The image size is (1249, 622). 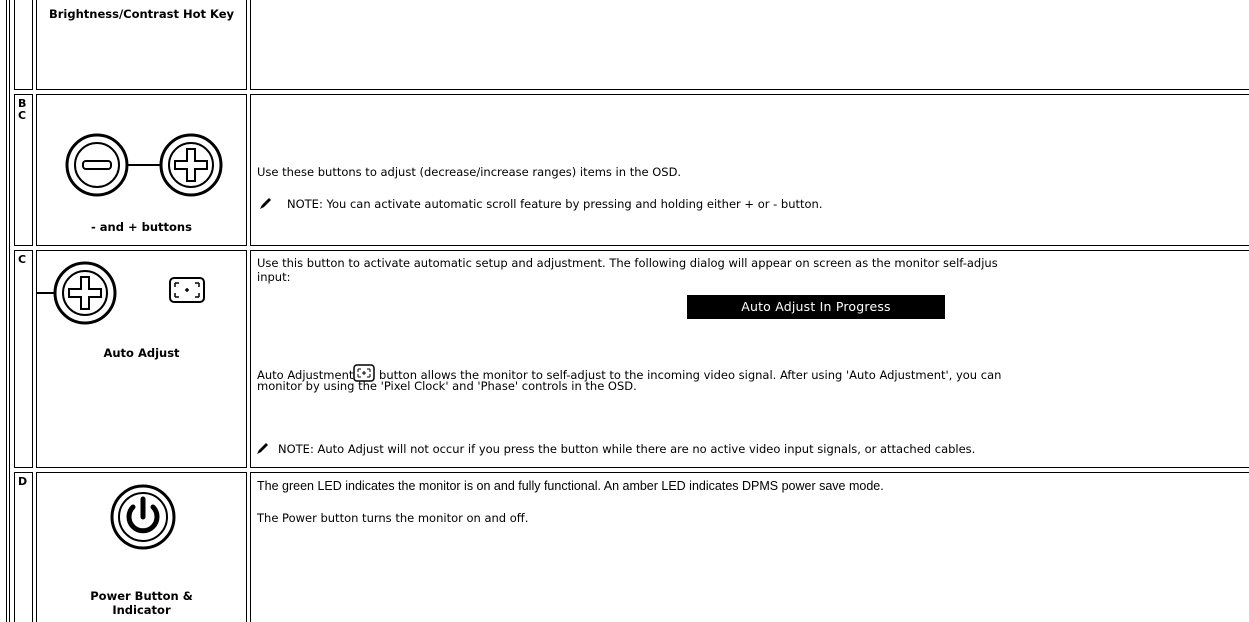 I want to click on minus-plus-buttons-label: - and + buttons, so click(x=141, y=227).